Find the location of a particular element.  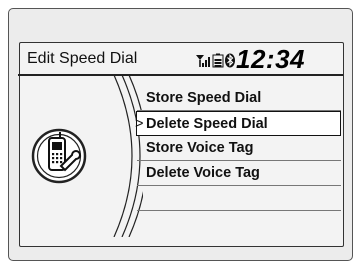

menu-divider is located at coordinates (239, 210).